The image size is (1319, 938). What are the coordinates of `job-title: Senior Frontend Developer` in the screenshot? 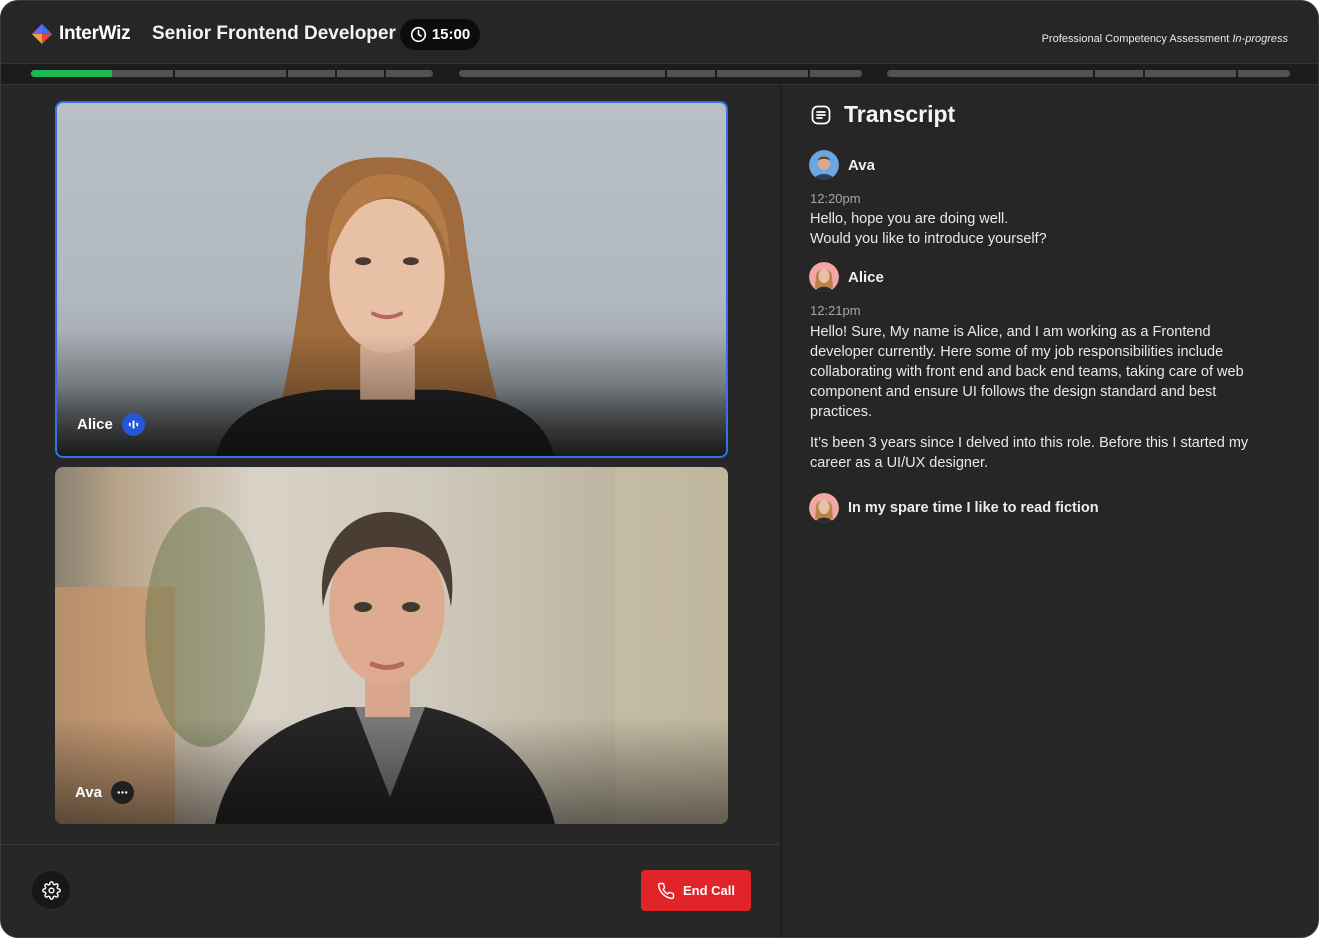 It's located at (274, 33).